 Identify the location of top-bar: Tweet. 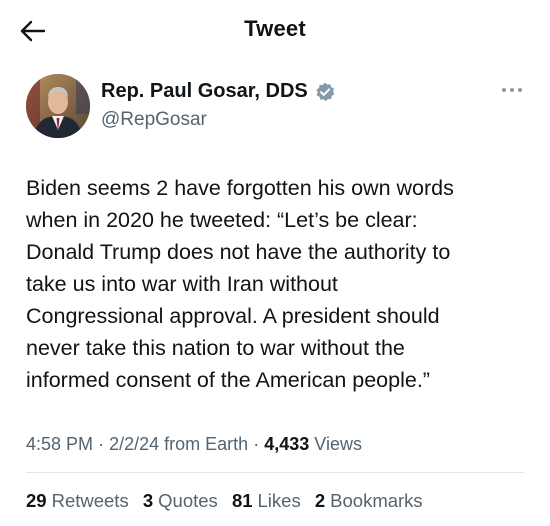
(275, 30).